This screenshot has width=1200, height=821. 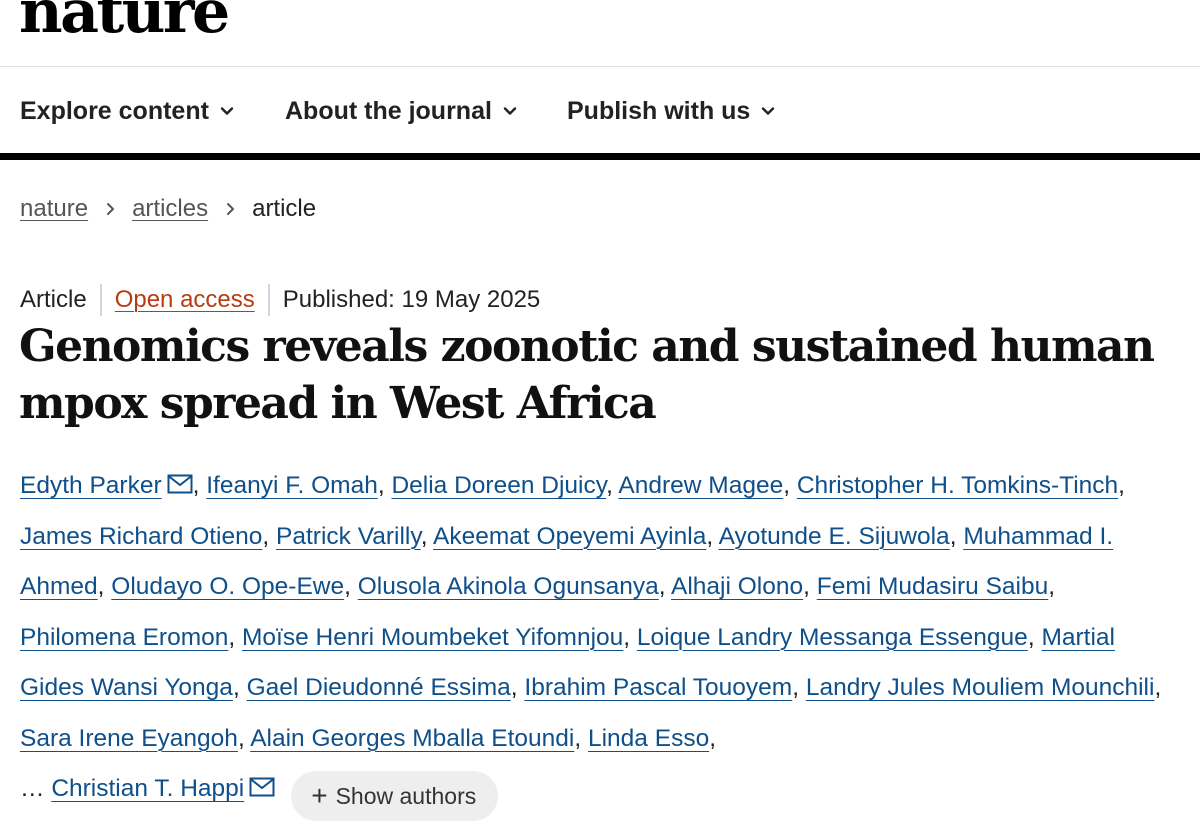 What do you see at coordinates (411, 299) in the screenshot?
I see `published-date: Published: 19 May 2025` at bounding box center [411, 299].